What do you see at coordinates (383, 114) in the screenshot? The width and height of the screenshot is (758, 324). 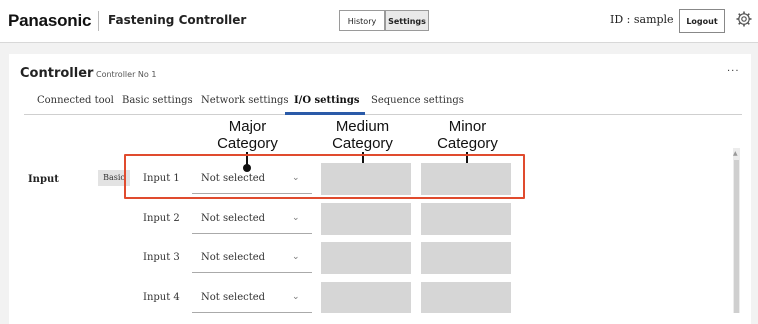 I see `tab-divider` at bounding box center [383, 114].